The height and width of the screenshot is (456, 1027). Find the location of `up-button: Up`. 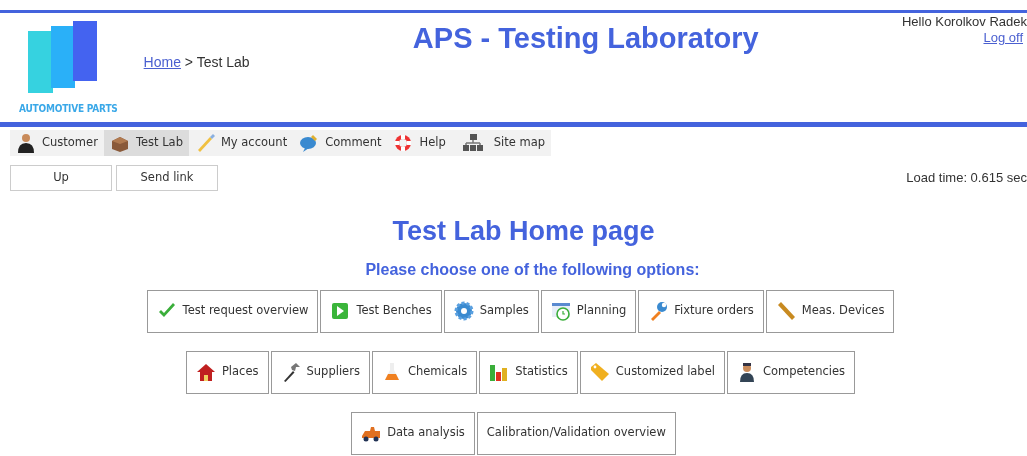

up-button: Up is located at coordinates (61, 178).